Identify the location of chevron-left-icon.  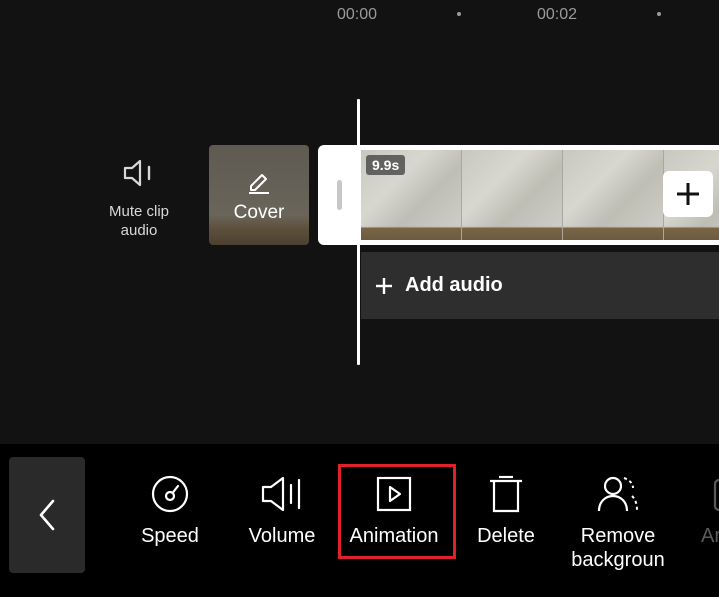
(47, 515).